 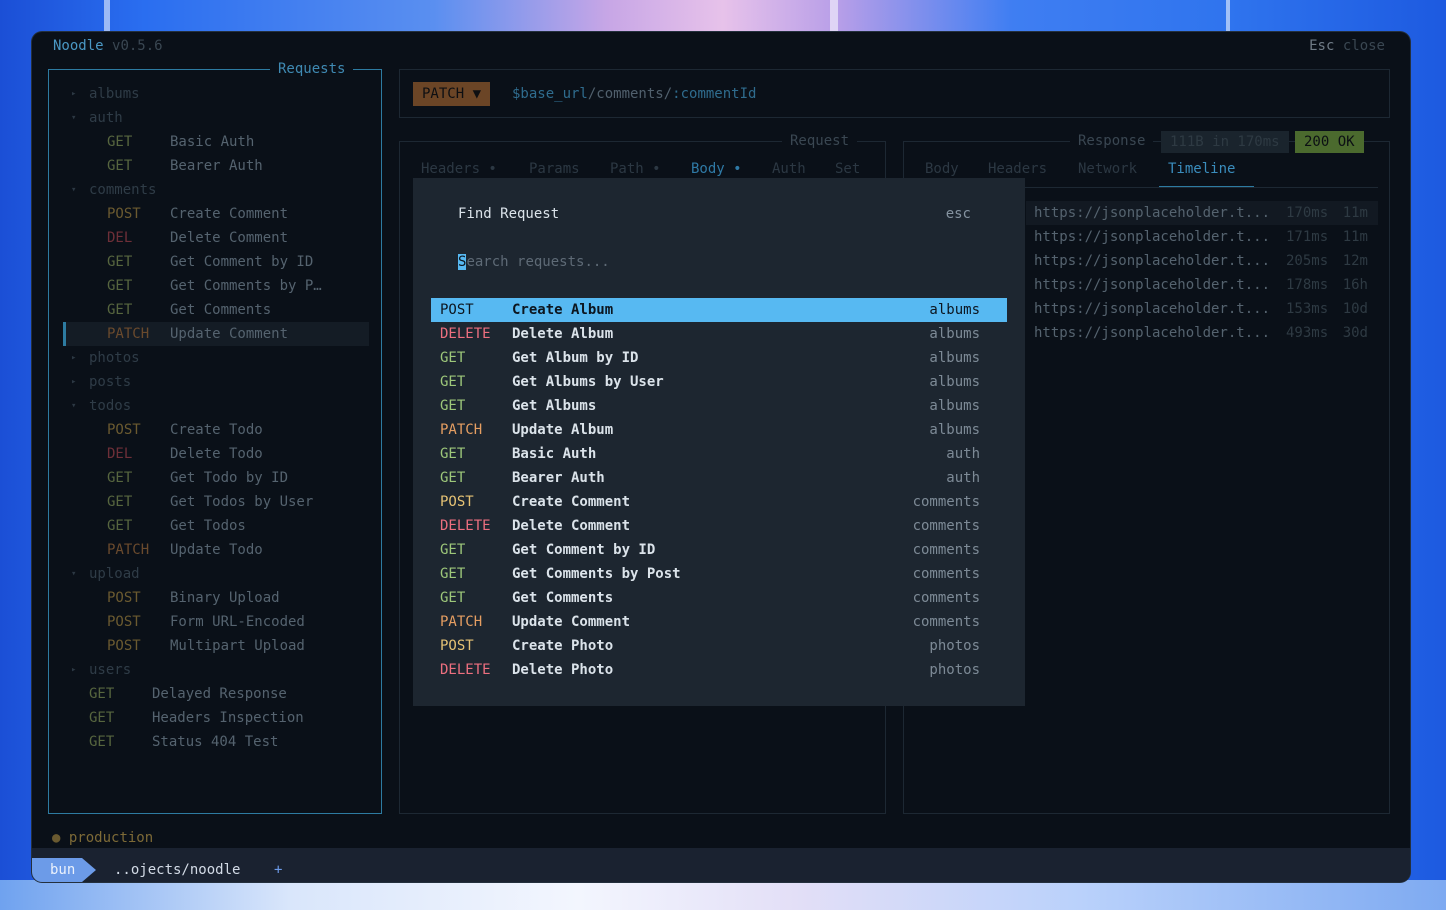 I want to click on timeline-entry: https://jsonplaceholder.t... 178ms 16h, so click(x=1202, y=285).